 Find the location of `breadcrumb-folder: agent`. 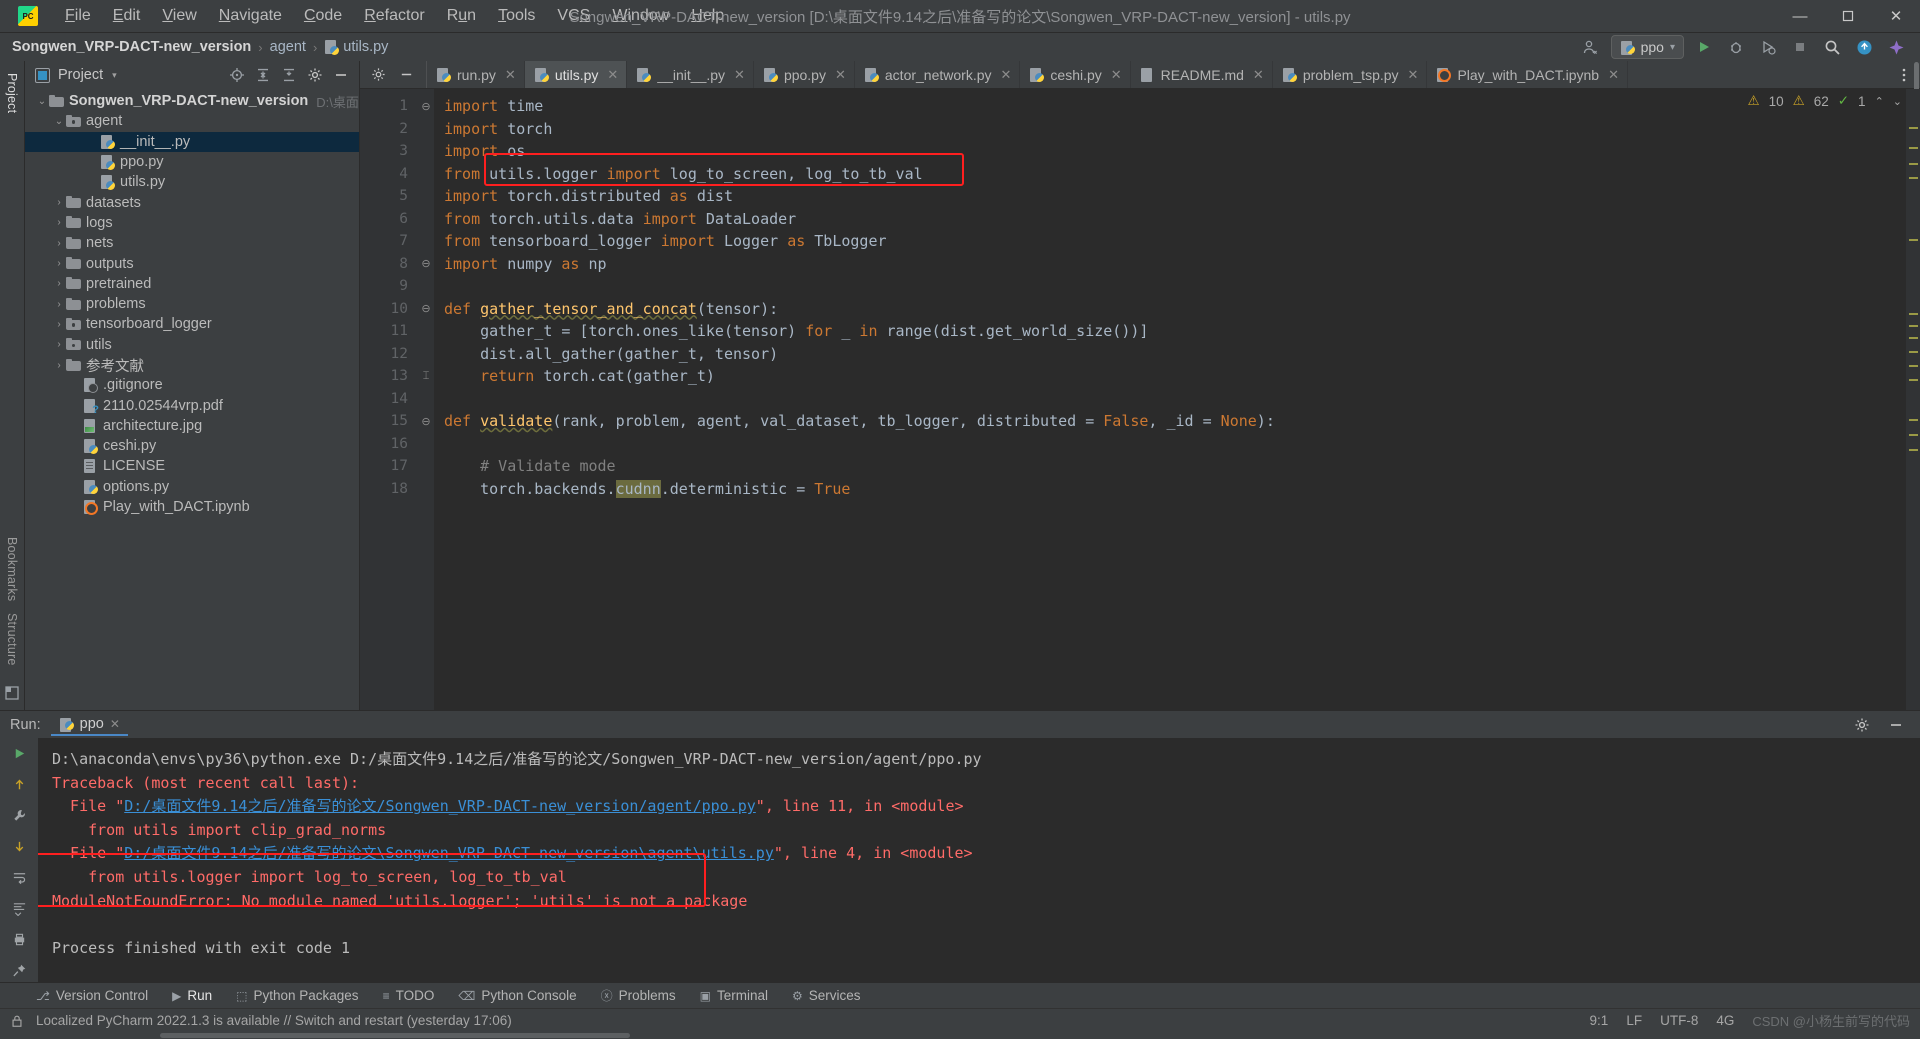

breadcrumb-folder: agent is located at coordinates (288, 47).